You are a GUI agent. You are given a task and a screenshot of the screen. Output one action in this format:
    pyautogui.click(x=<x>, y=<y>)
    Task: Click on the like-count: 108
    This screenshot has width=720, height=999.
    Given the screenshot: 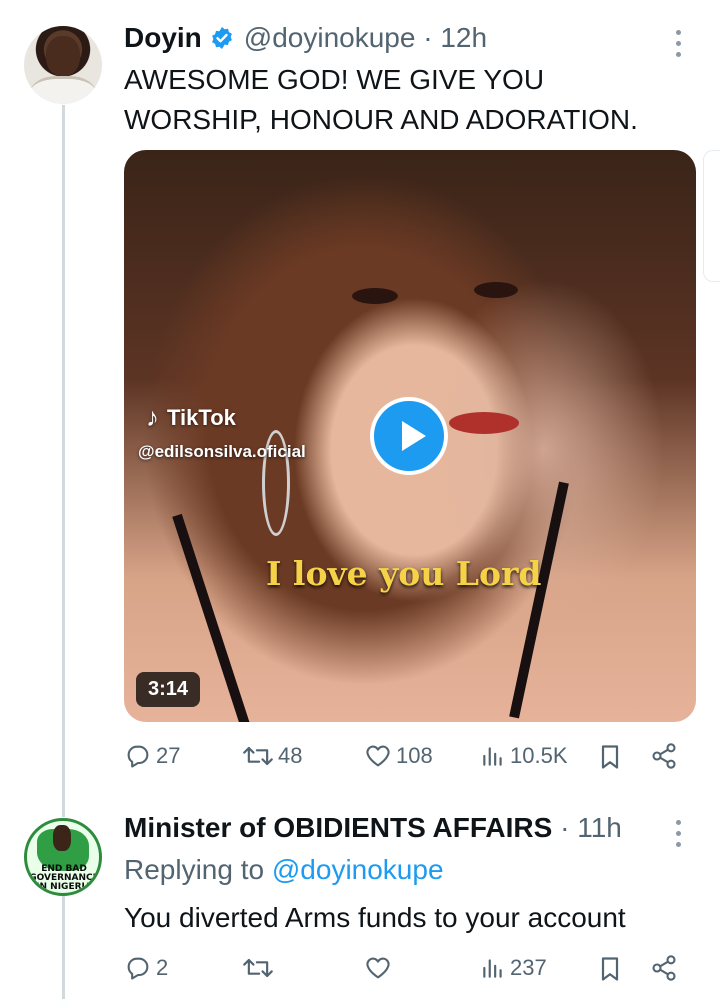 What is the action you would take?
    pyautogui.click(x=414, y=755)
    